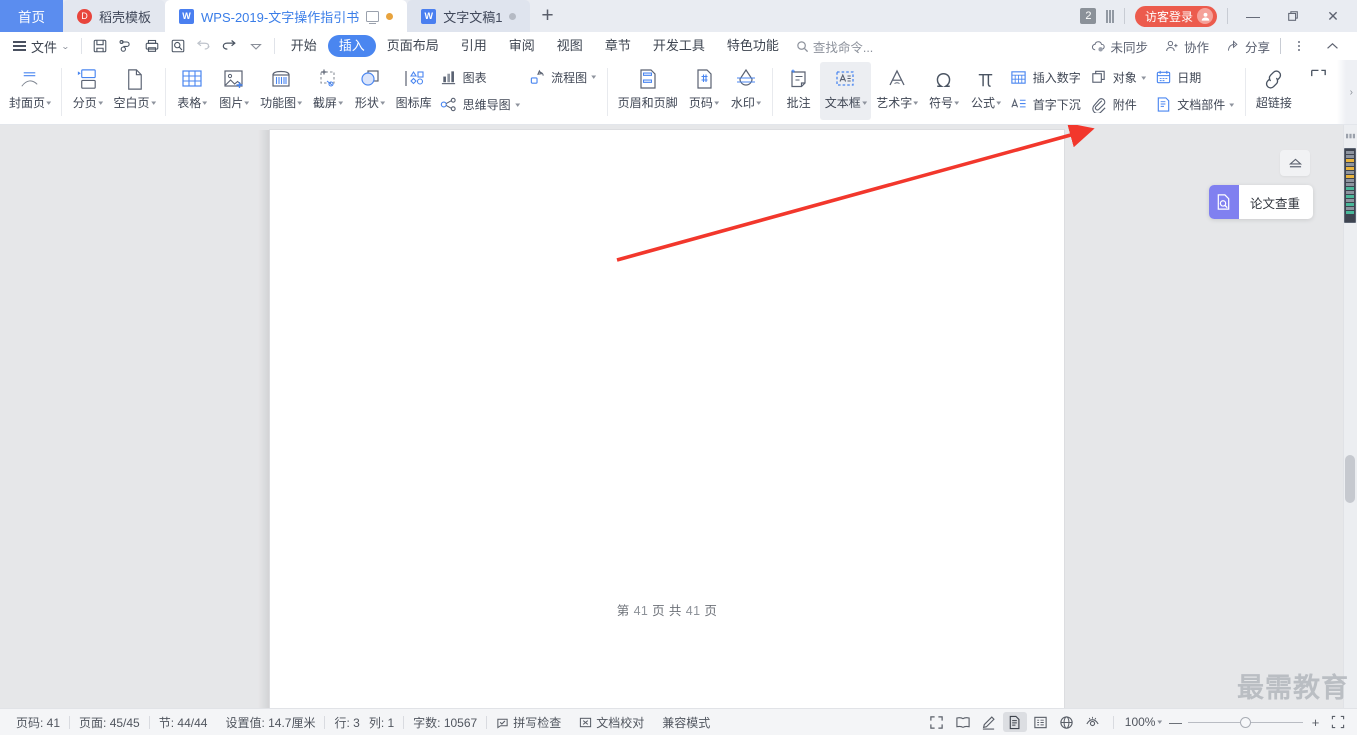  Describe the element at coordinates (1088, 16) in the screenshot. I see `document-count-badge: 2` at that location.